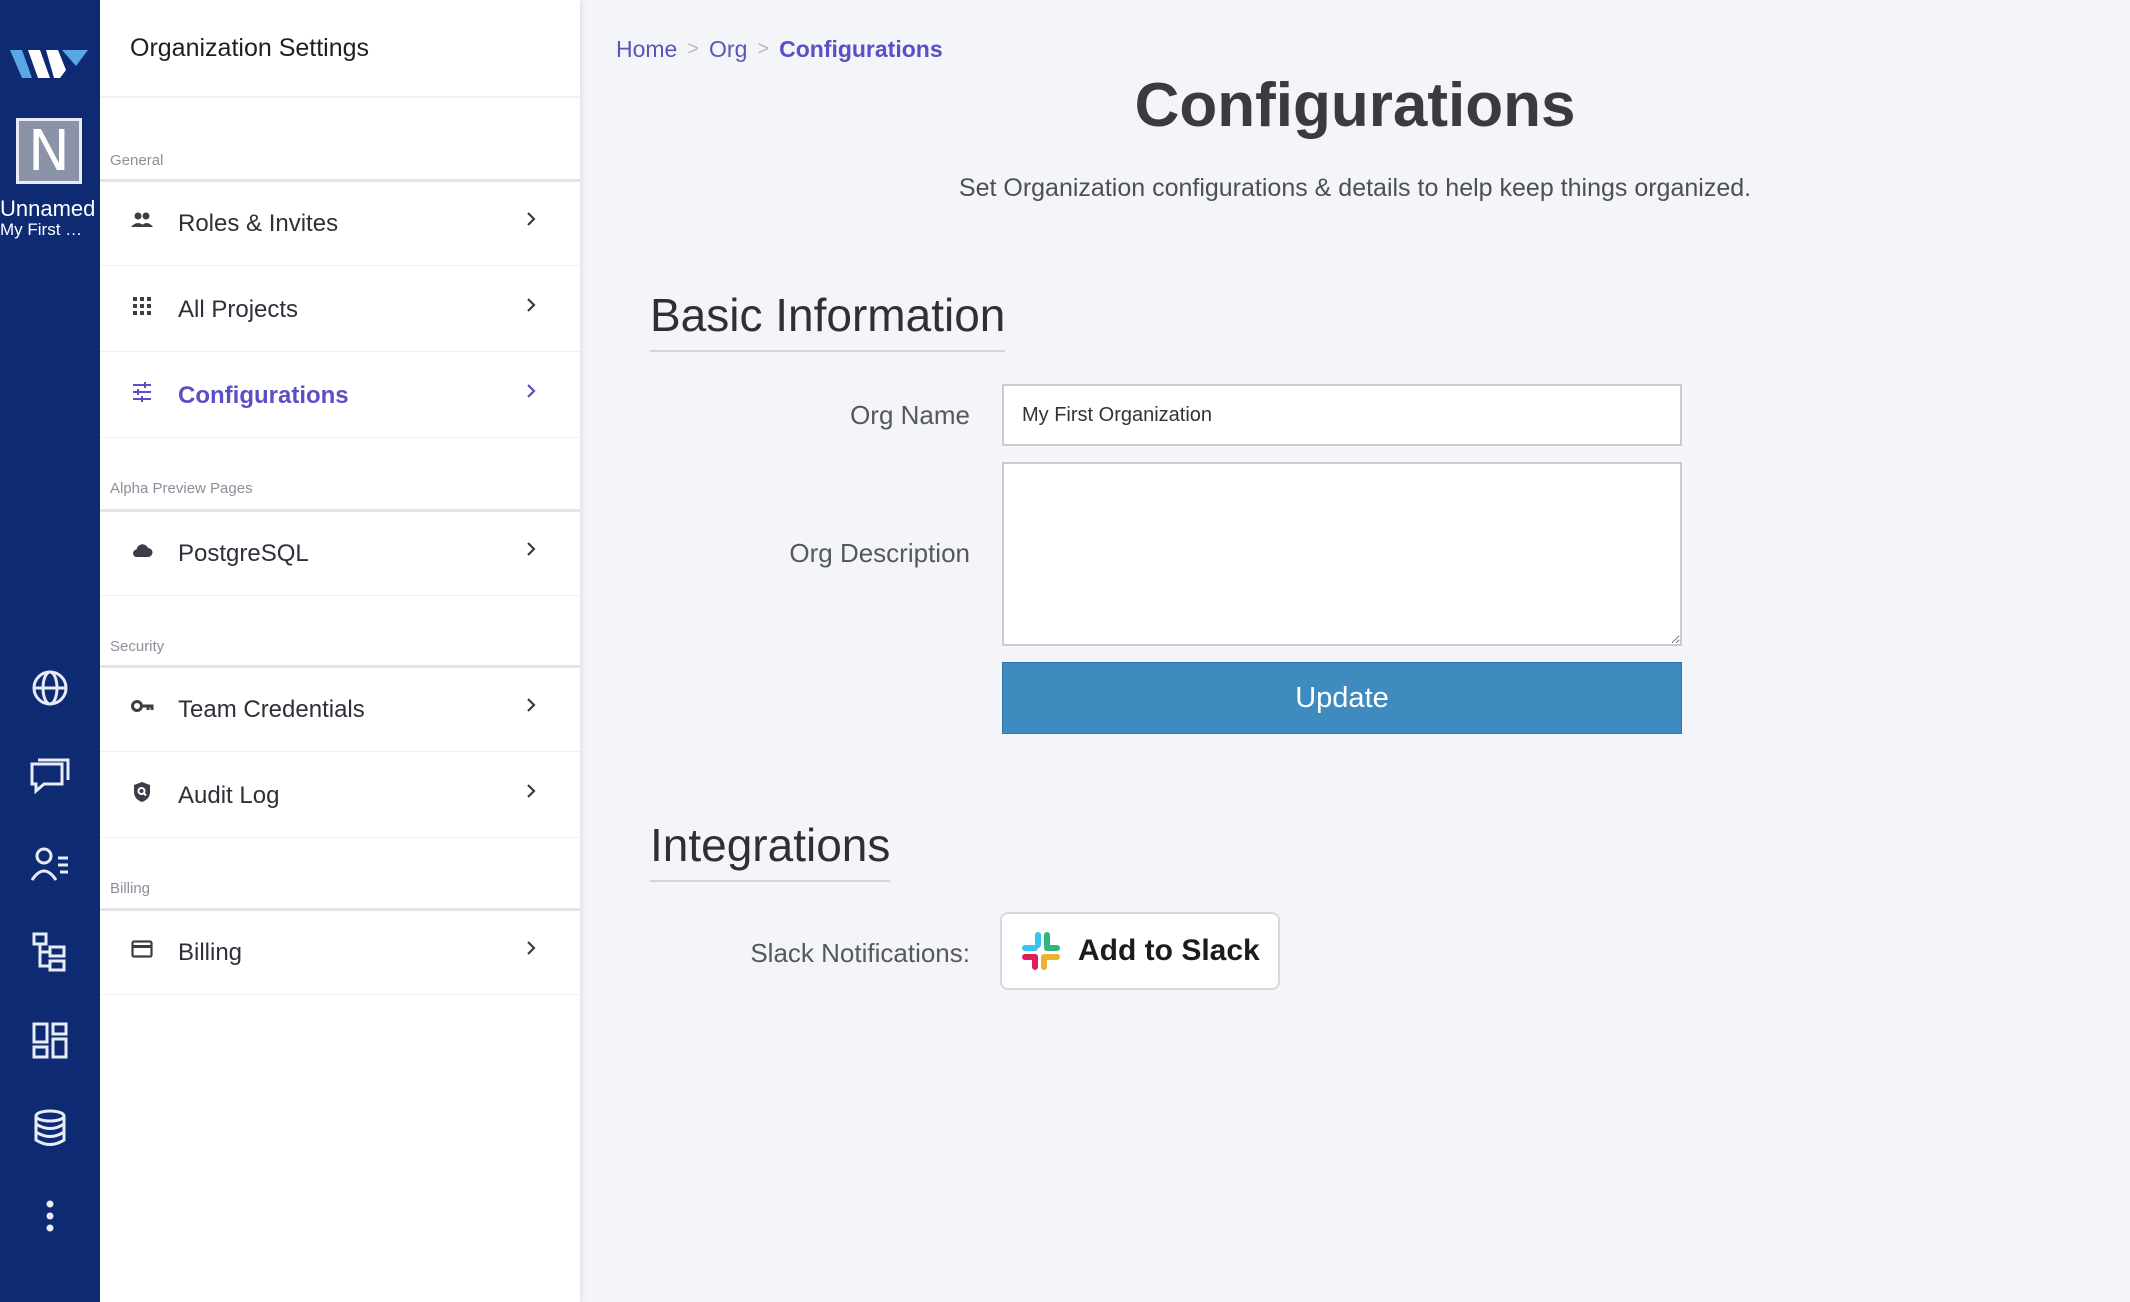  What do you see at coordinates (49, 64) in the screenshot?
I see `app-logo` at bounding box center [49, 64].